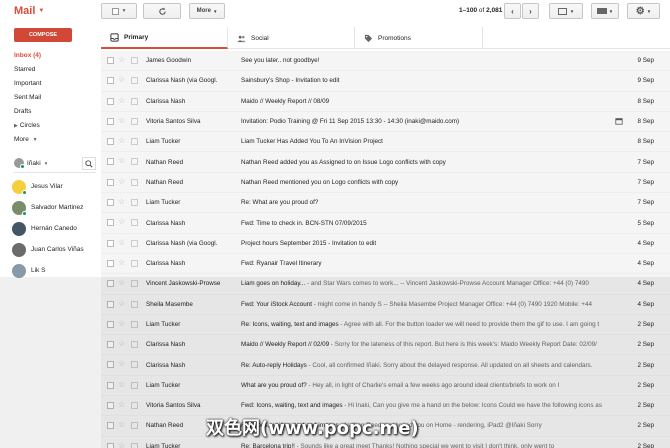  What do you see at coordinates (643, 11) in the screenshot?
I see `settings-button: ⚙ ▼` at bounding box center [643, 11].